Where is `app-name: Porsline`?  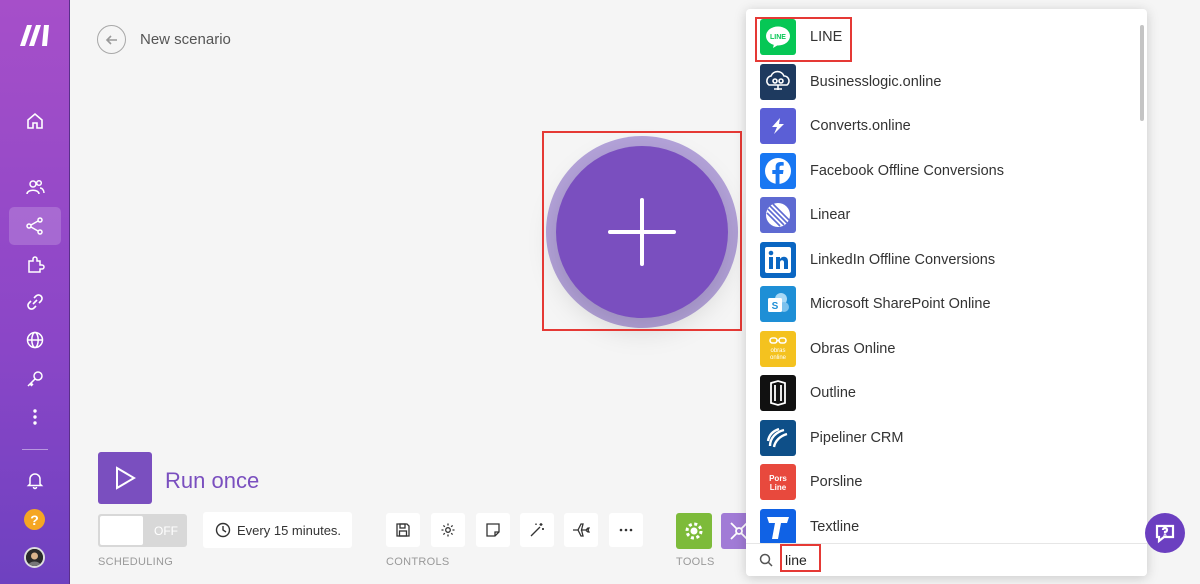
app-name: Porsline is located at coordinates (836, 482).